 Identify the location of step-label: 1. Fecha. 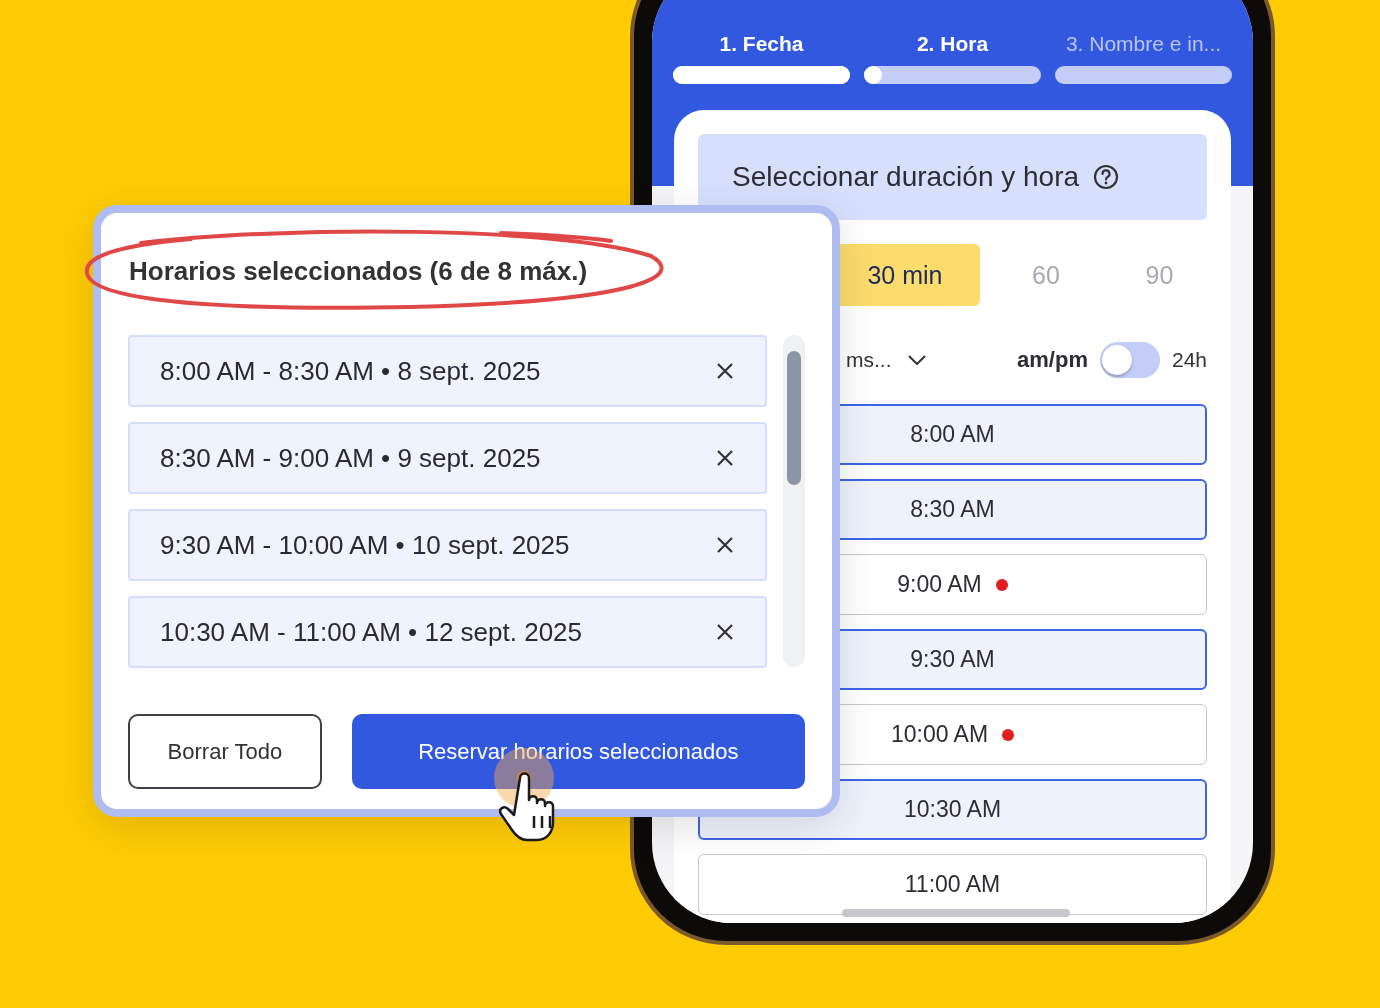
(761, 44).